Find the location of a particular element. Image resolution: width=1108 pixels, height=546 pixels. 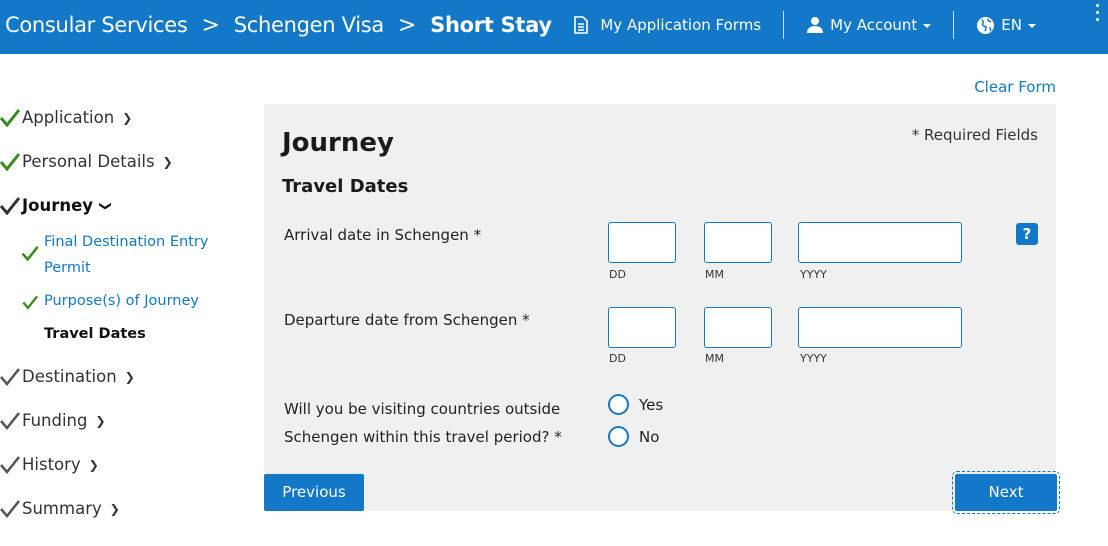

language-label: EN is located at coordinates (1011, 25).